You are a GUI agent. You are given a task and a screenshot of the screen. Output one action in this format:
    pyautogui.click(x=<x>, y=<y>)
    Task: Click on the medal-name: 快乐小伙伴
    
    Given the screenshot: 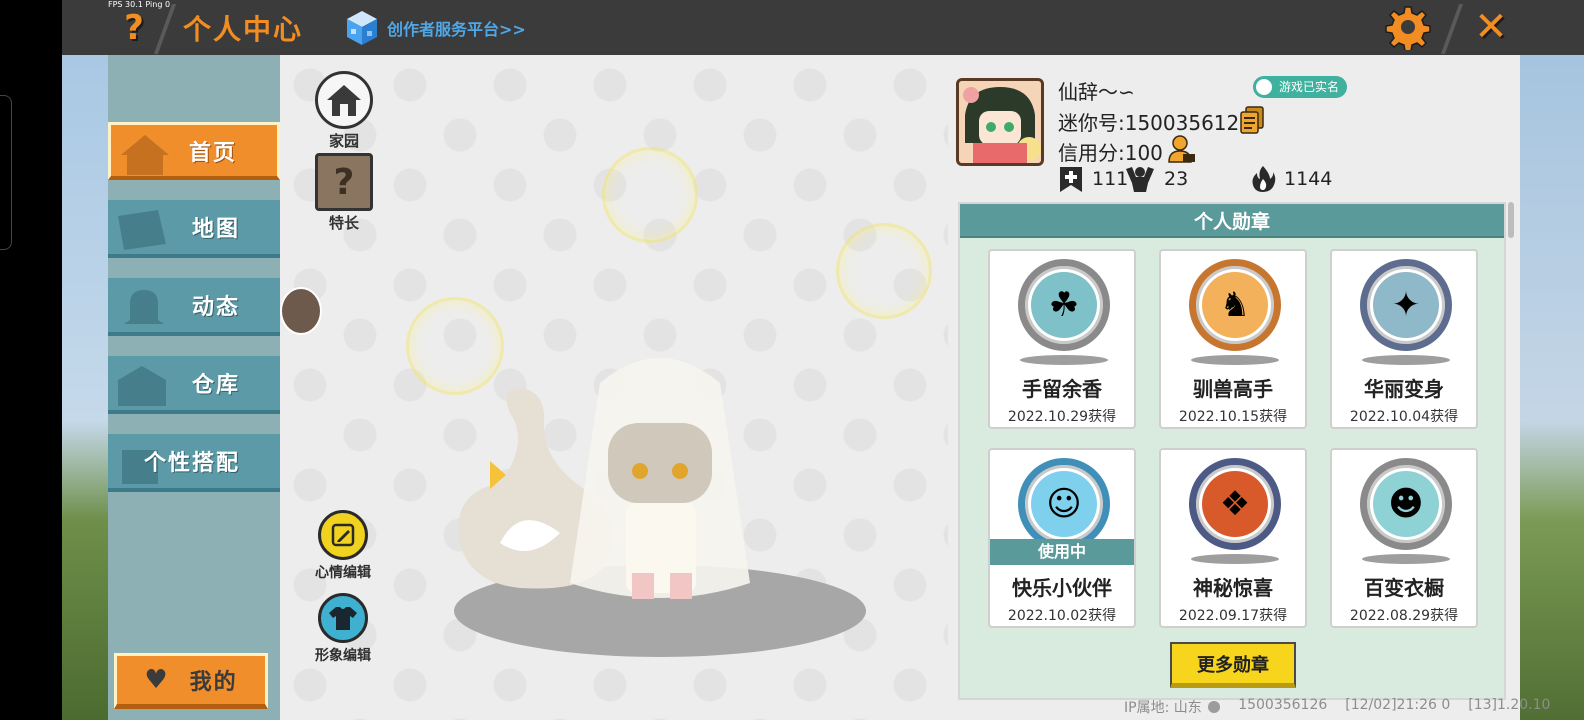 What is the action you would take?
    pyautogui.click(x=1062, y=588)
    